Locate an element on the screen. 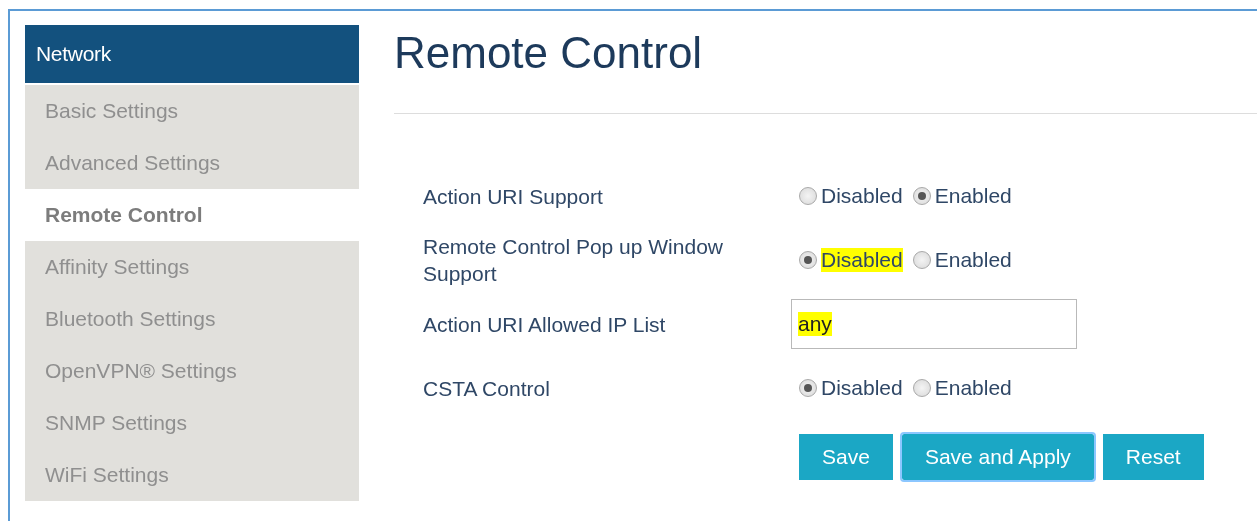 This screenshot has width=1257, height=521. action-button: Reset is located at coordinates (1153, 457).